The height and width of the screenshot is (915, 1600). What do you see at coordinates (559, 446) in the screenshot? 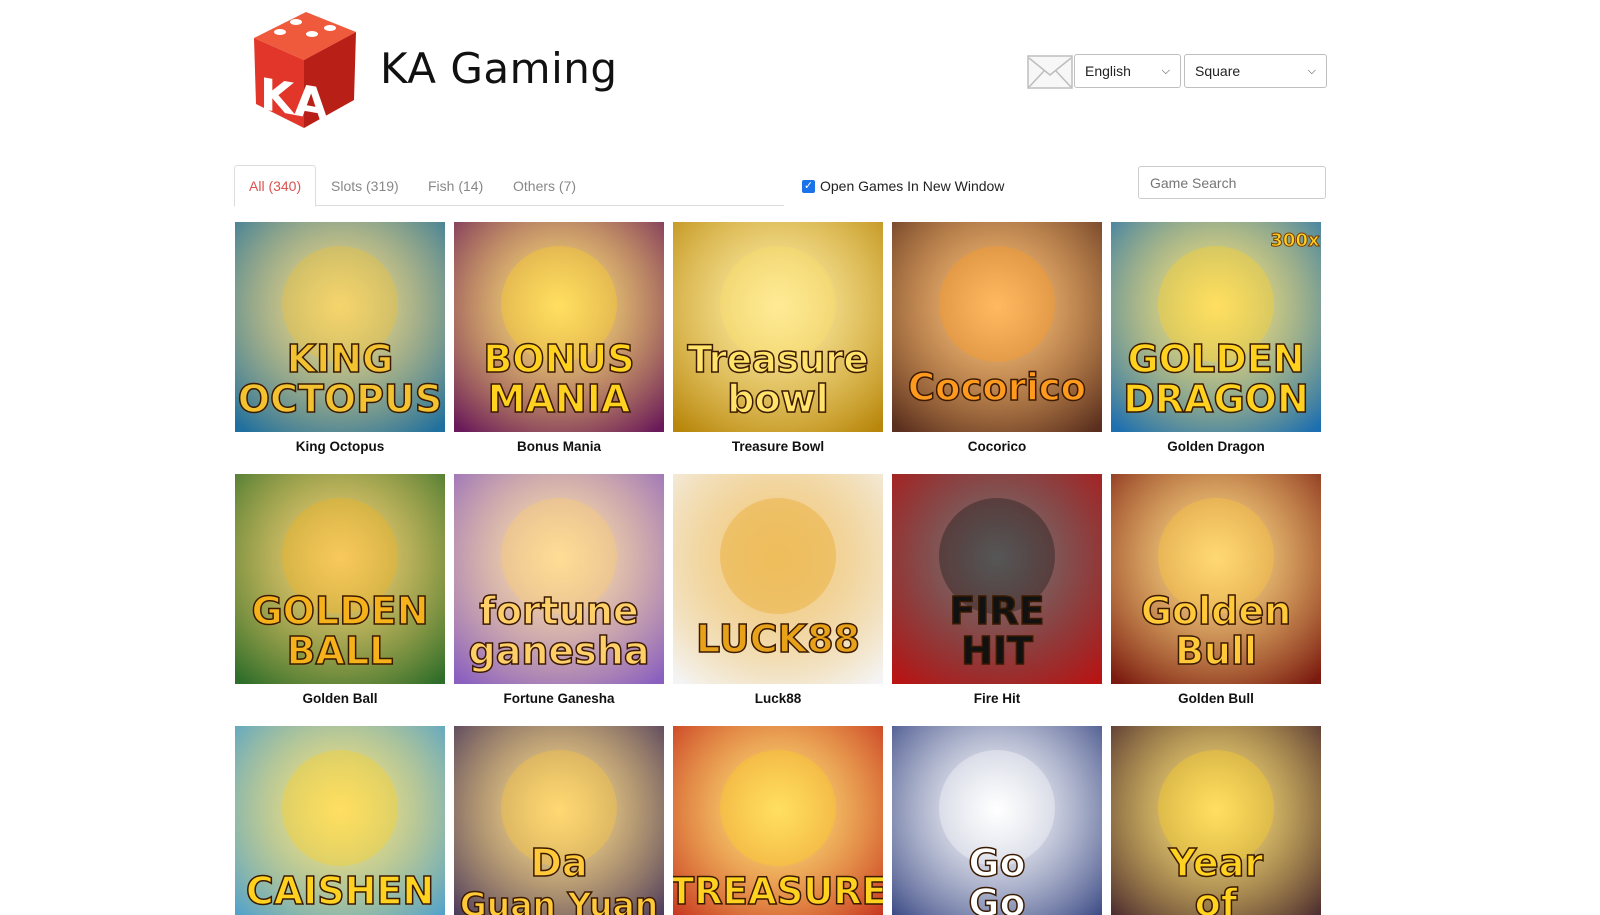
I see `game-title: Bonus Mania` at bounding box center [559, 446].